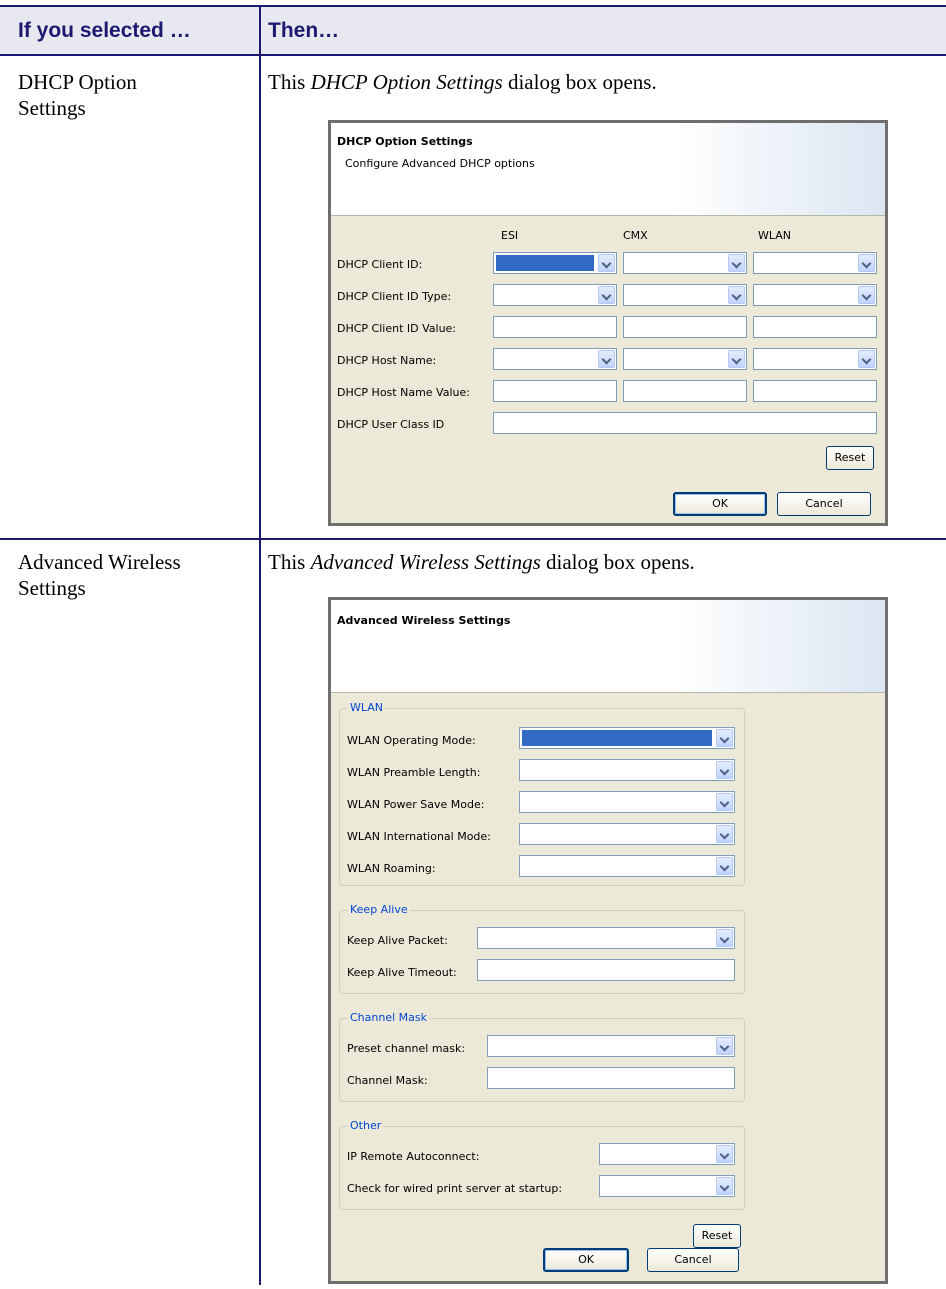  I want to click on dhcp-client-id-cmx-combo, so click(685, 263).